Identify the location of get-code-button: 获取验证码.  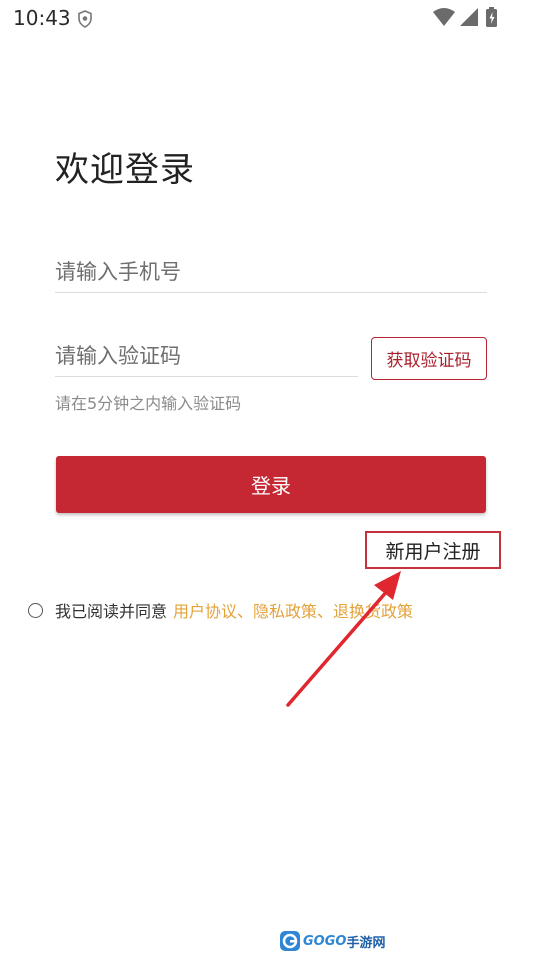
(429, 358).